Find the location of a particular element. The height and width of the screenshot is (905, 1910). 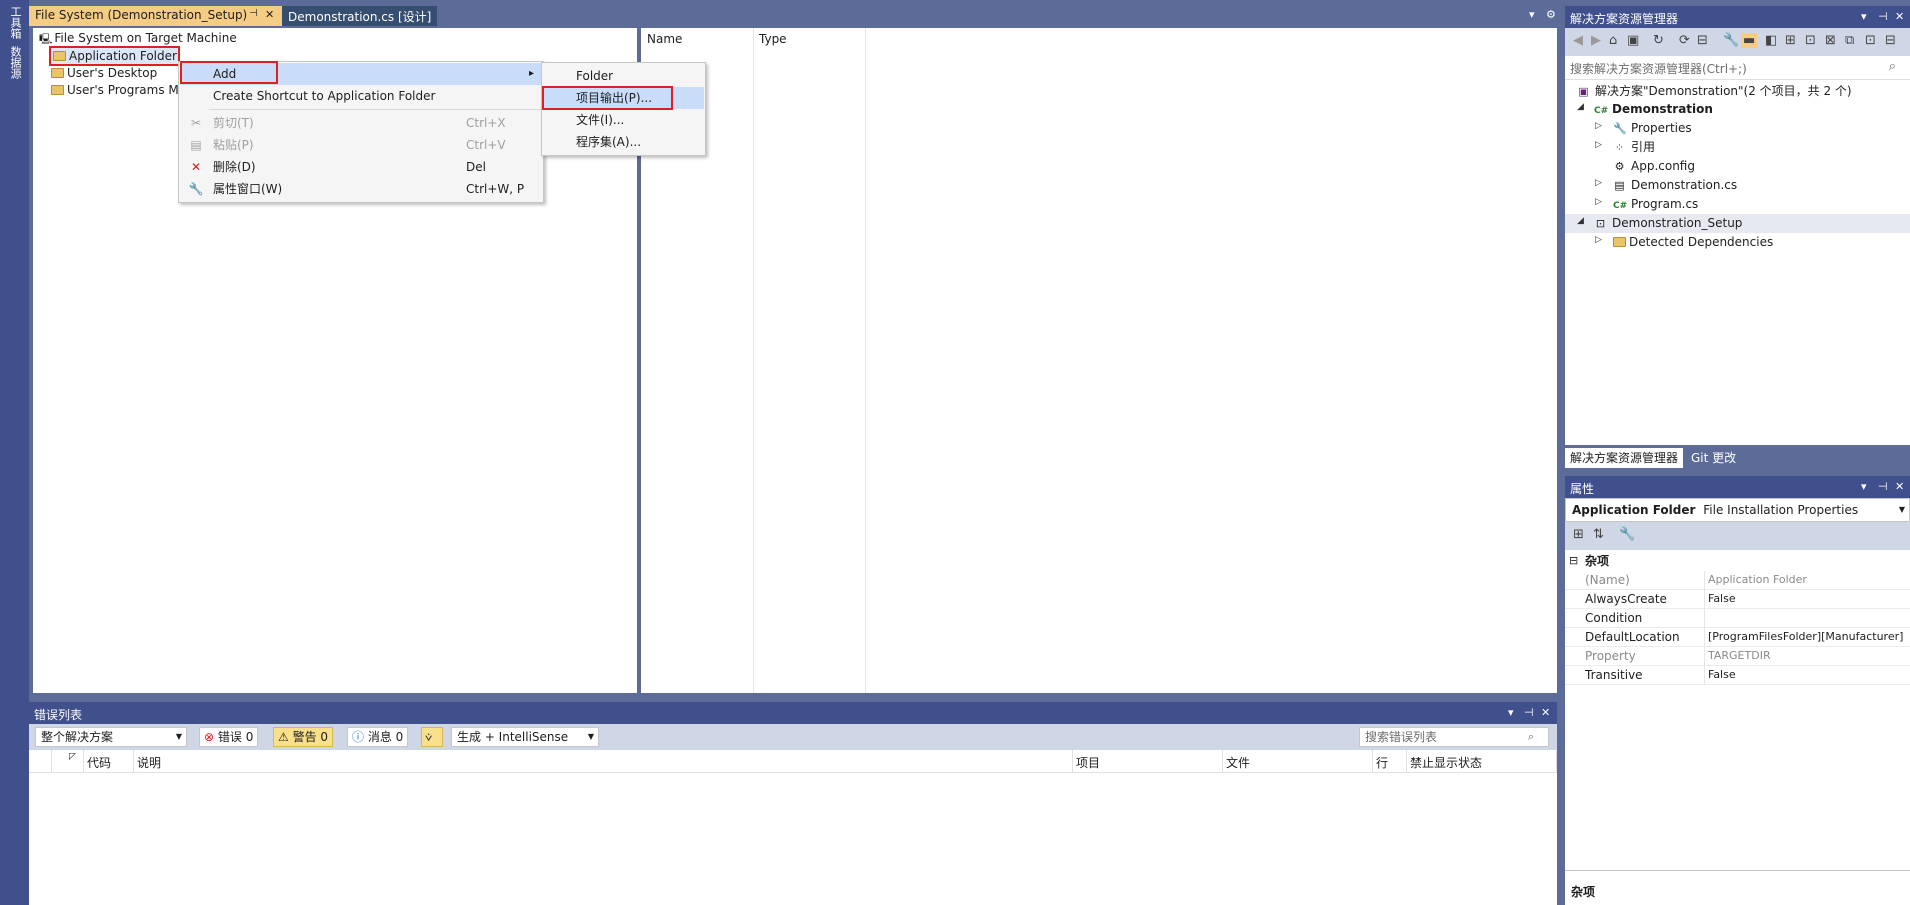

forward-icon: ▶ is located at coordinates (1596, 40).